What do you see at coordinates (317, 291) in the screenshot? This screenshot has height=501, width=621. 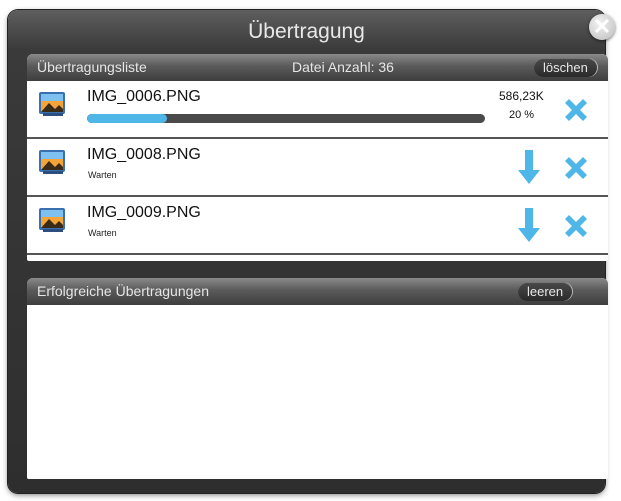 I see `successful-transfers-header: Erfolgreiche Übertragungen leeren` at bounding box center [317, 291].